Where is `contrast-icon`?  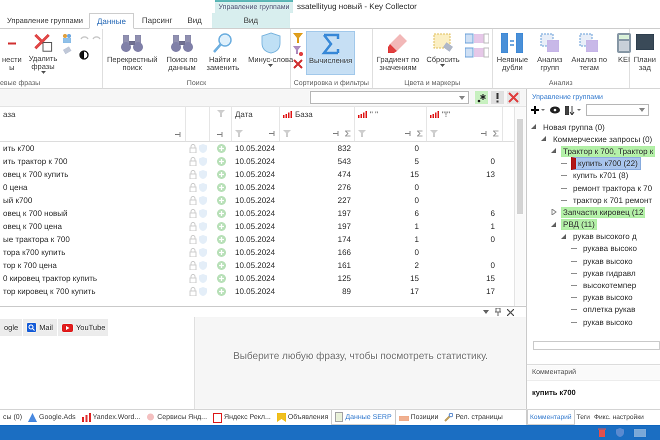 contrast-icon is located at coordinates (84, 55).